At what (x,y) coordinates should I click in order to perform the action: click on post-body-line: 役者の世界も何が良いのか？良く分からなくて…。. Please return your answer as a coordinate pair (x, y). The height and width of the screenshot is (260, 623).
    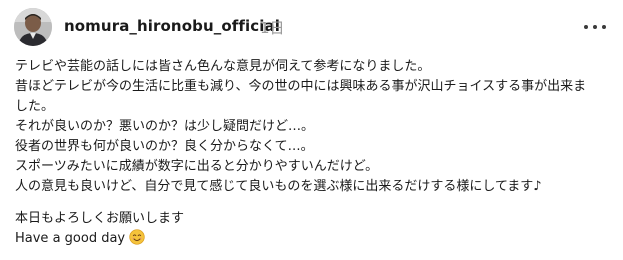
    Looking at the image, I should click on (164, 146).